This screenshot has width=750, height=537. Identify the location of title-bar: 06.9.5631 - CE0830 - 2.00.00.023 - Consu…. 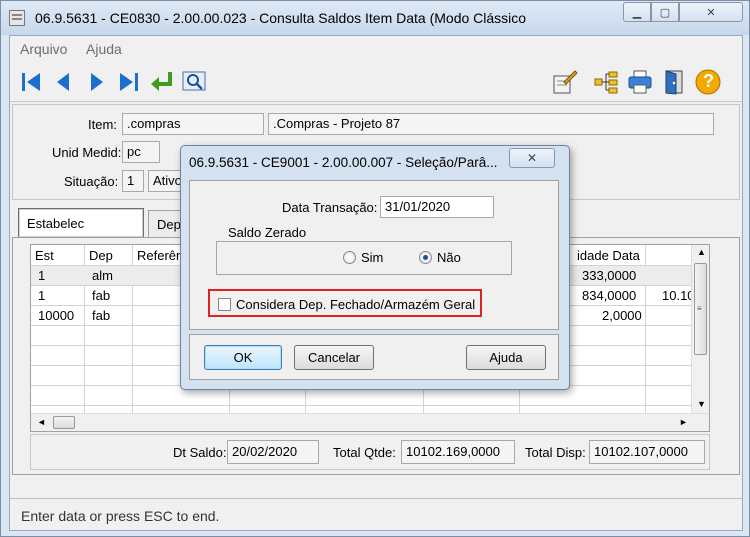
(375, 18).